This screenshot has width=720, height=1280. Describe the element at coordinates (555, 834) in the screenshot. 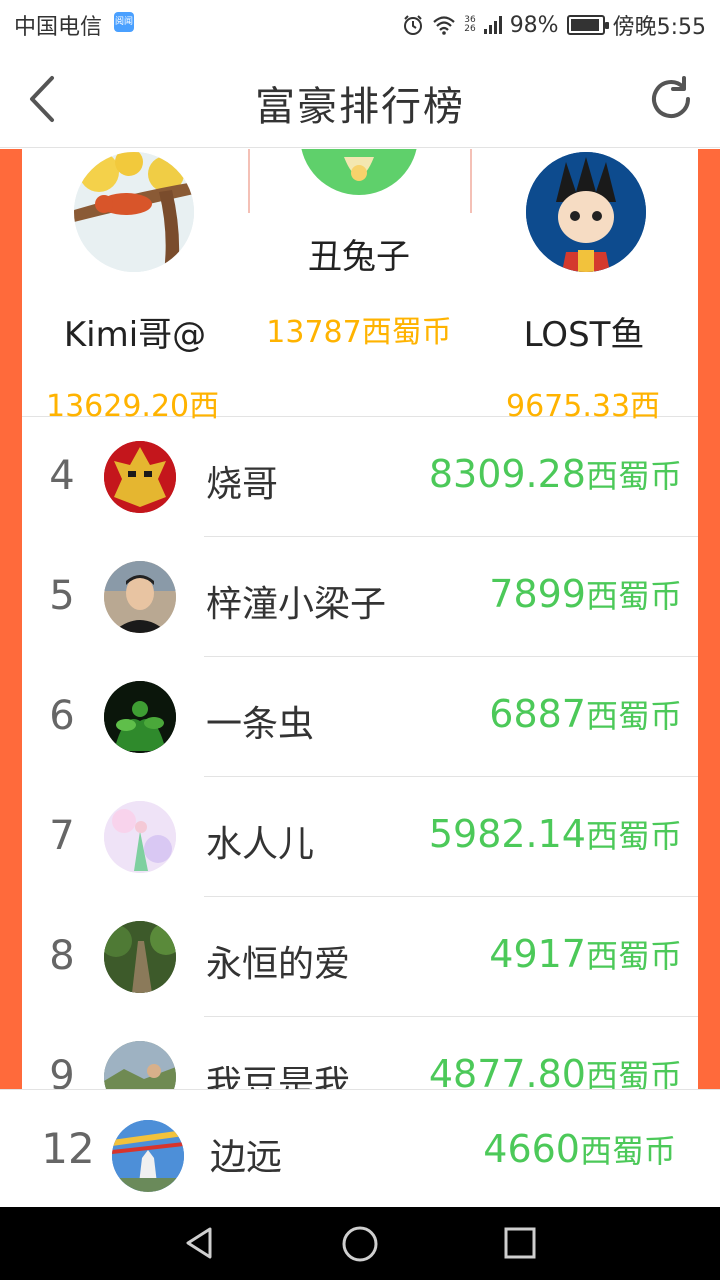

I see `coin-amount: 5982.14西蜀币` at that location.